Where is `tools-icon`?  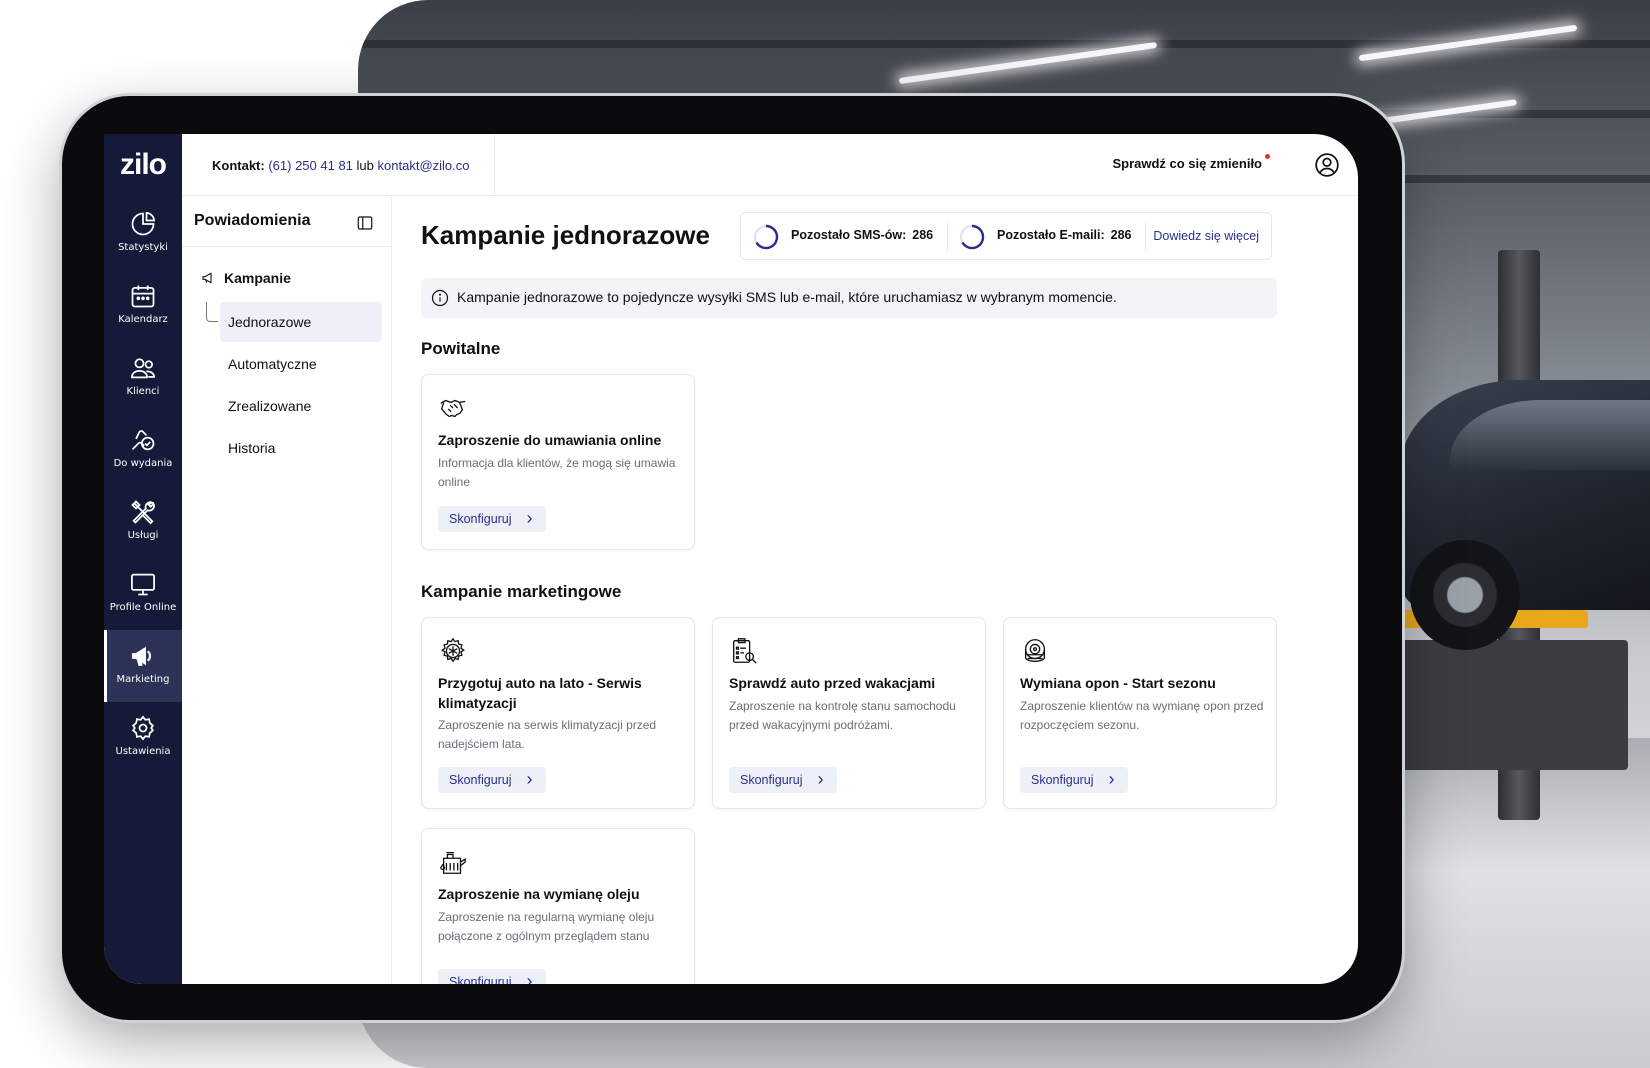 tools-icon is located at coordinates (143, 512).